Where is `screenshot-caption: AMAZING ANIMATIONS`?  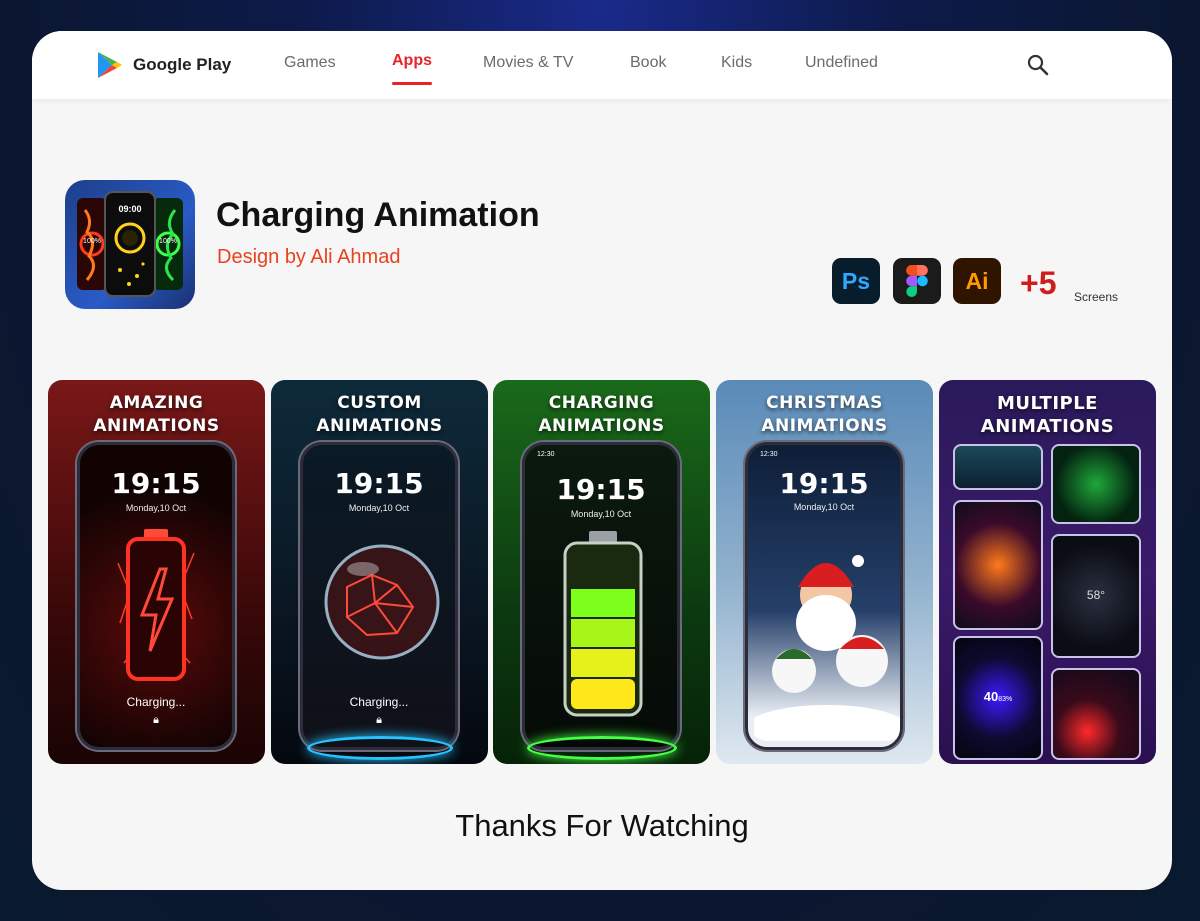 screenshot-caption: AMAZING ANIMATIONS is located at coordinates (156, 414).